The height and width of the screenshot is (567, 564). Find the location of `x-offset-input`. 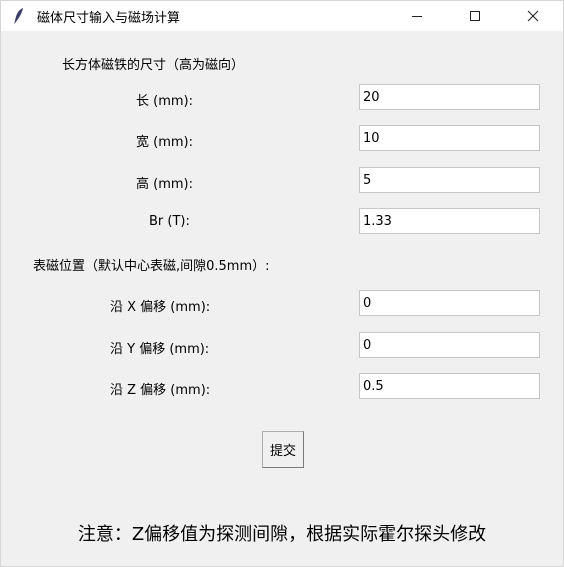

x-offset-input is located at coordinates (449, 303).